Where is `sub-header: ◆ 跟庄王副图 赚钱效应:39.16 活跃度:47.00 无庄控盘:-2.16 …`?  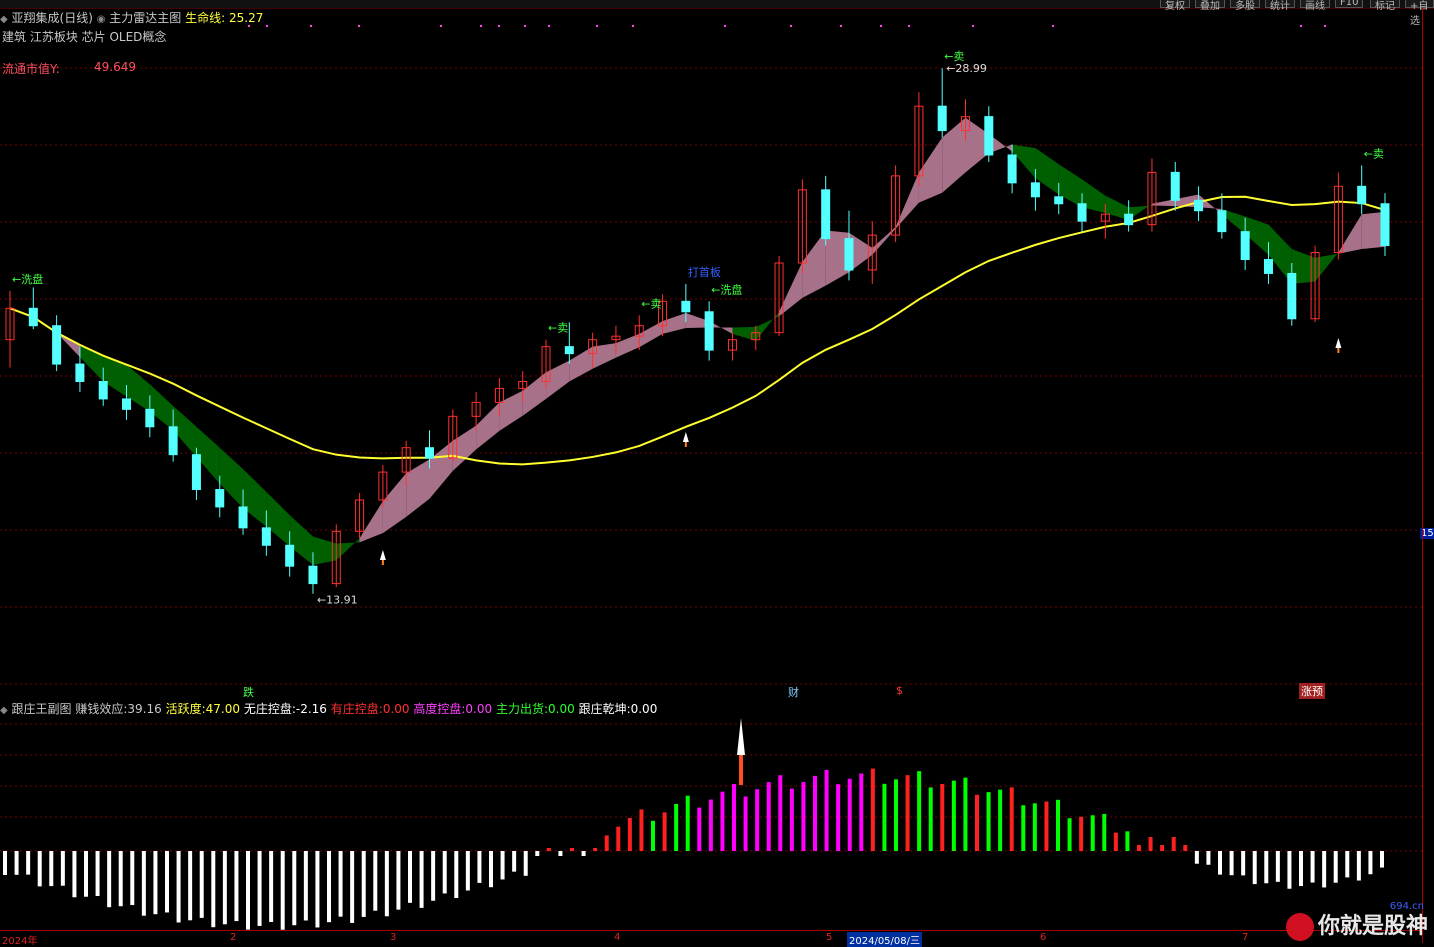
sub-header: ◆ 跟庄王副图 赚钱效应:39.16 活跃度:47.00 无庄控盘:-2.16 … is located at coordinates (328, 708).